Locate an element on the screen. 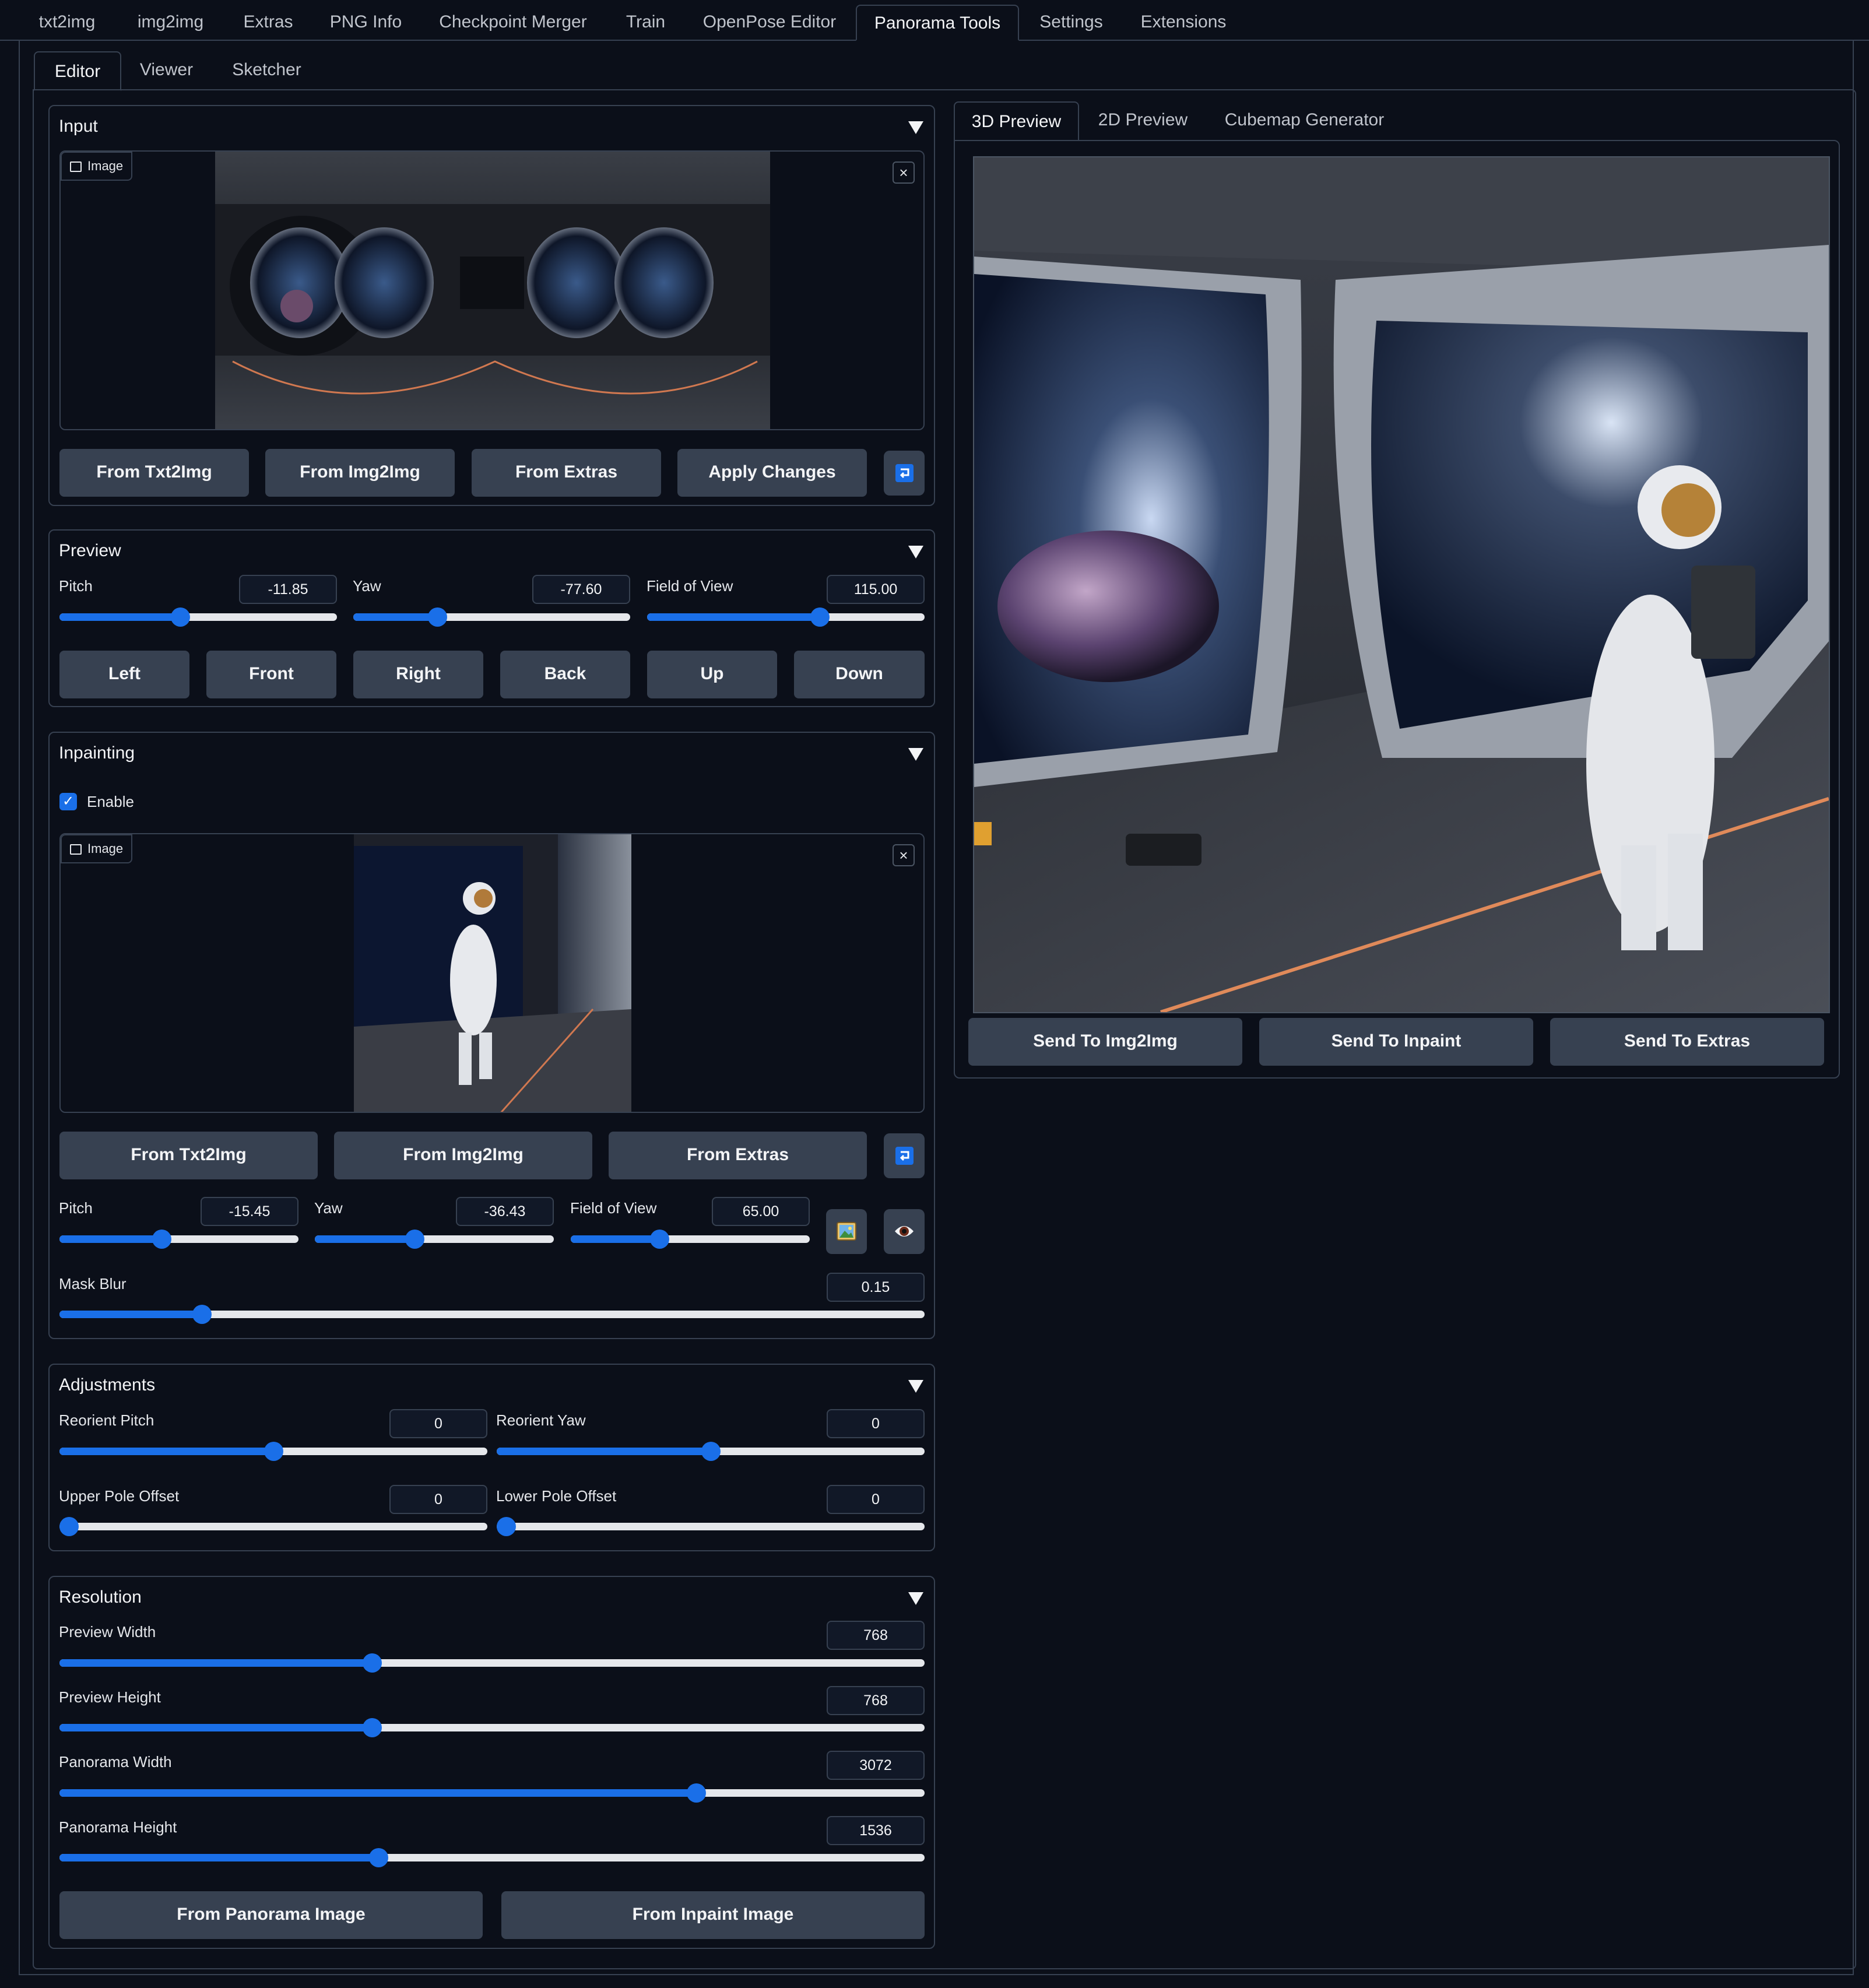 The width and height of the screenshot is (1869, 1988). tab-extras: Extras is located at coordinates (268, 23).